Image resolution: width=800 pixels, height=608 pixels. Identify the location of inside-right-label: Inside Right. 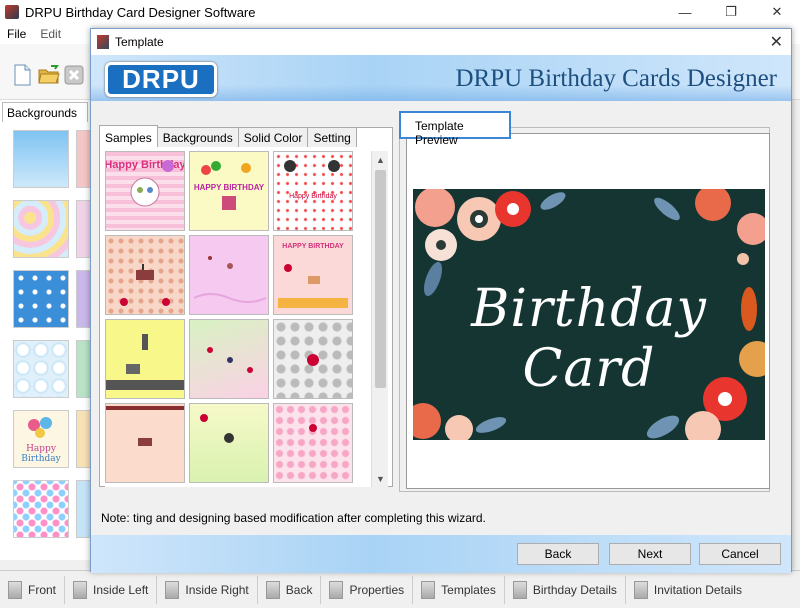
(217, 589).